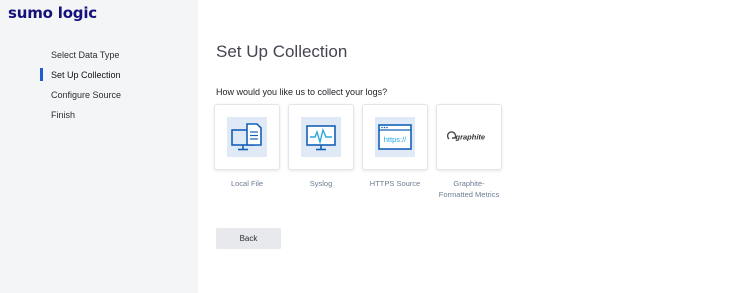  What do you see at coordinates (41, 74) in the screenshot?
I see `active-step-indicator` at bounding box center [41, 74].